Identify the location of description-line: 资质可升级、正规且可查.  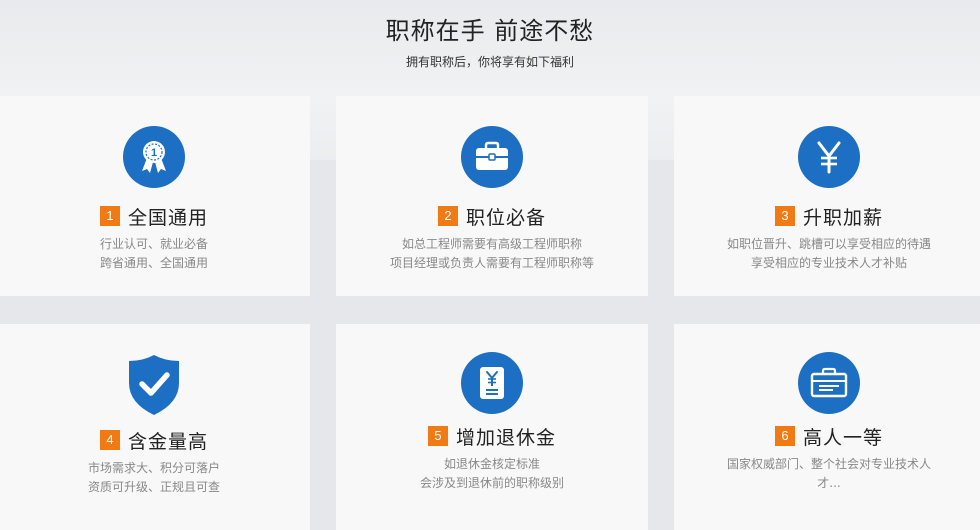
(153, 487).